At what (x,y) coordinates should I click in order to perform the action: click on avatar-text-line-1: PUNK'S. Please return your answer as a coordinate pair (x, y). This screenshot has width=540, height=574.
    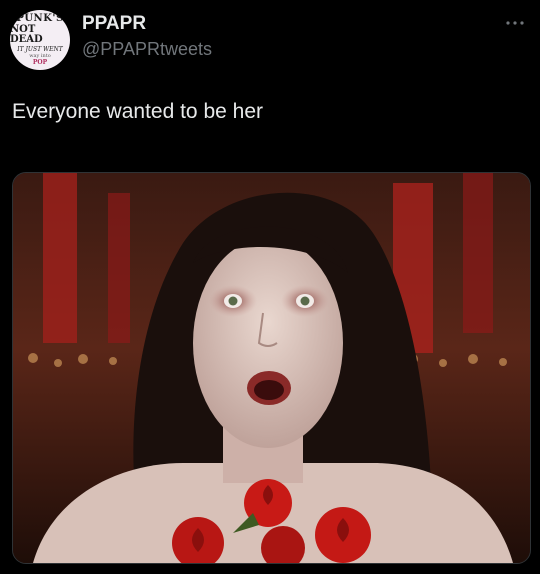
    Looking at the image, I should click on (40, 18).